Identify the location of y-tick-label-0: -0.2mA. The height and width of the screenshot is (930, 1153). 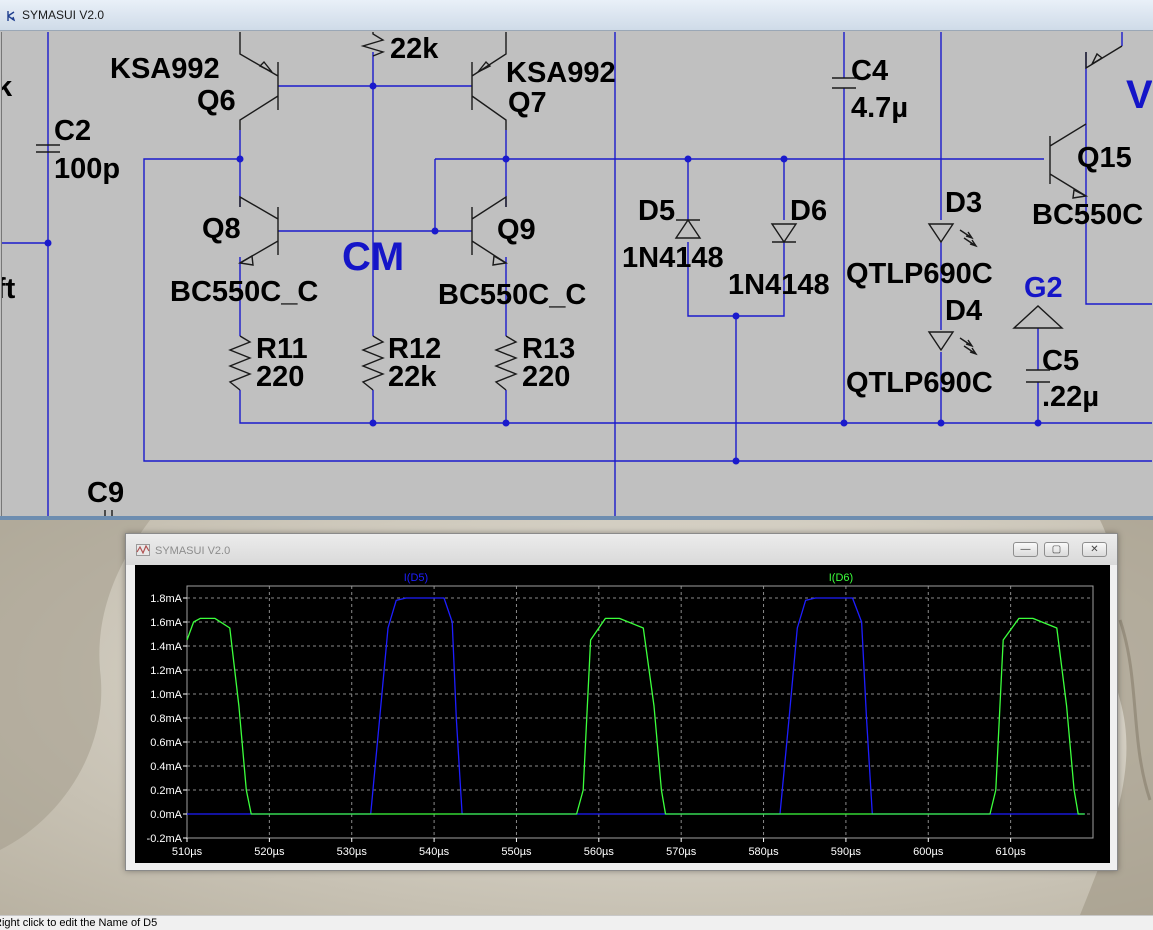
(165, 839).